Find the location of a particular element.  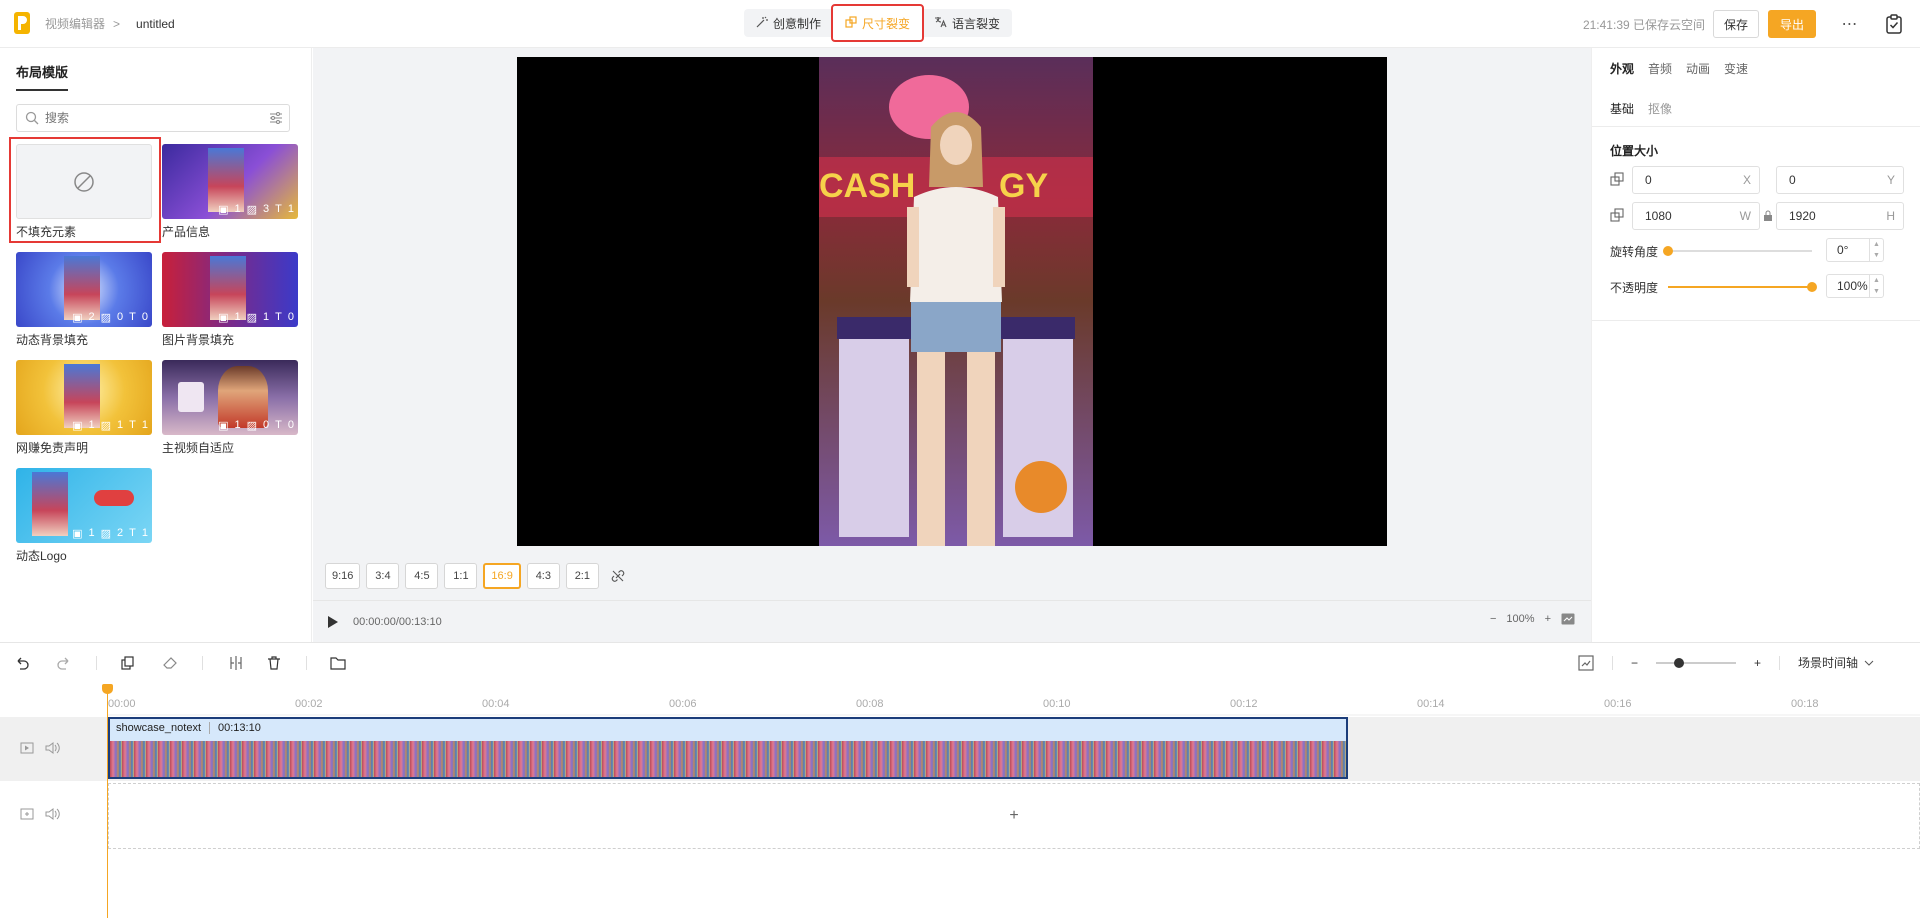

filter-icon is located at coordinates (276, 118).